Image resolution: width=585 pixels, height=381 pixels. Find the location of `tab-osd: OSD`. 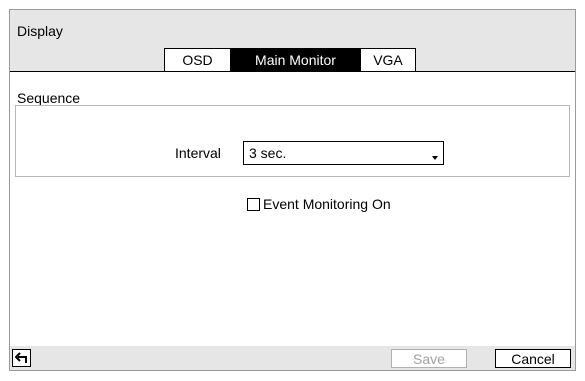

tab-osd: OSD is located at coordinates (197, 59).